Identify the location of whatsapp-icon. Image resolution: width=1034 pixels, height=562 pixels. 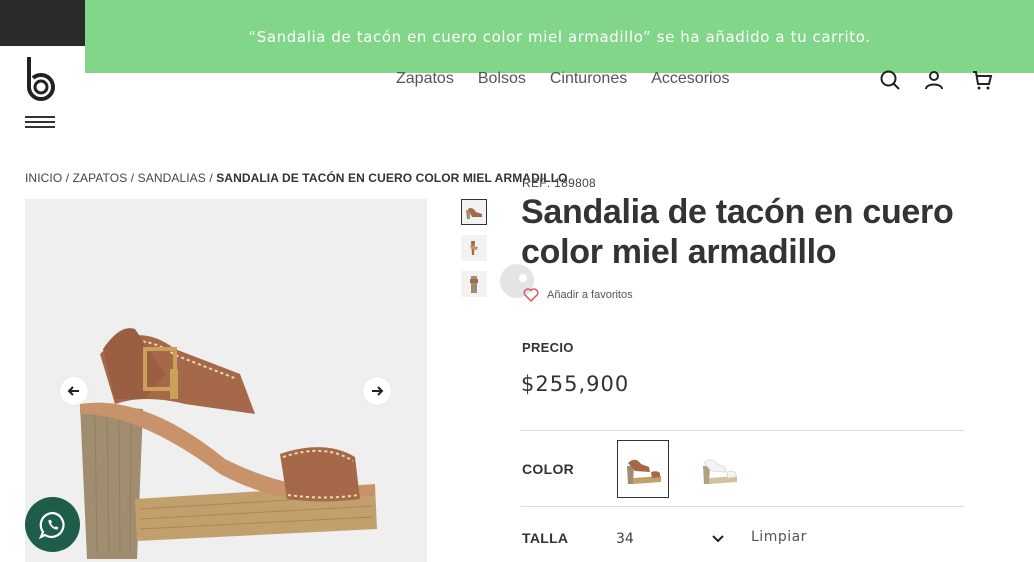
(51, 525).